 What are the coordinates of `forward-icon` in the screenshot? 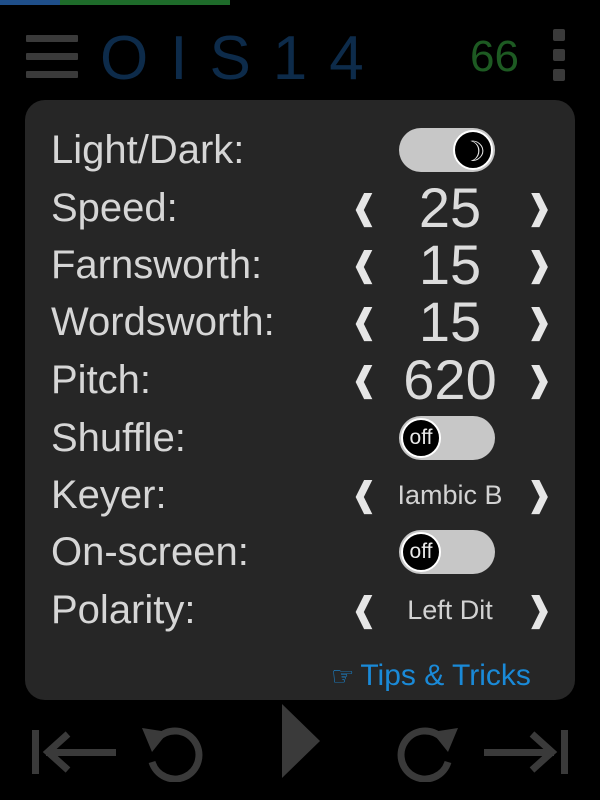 It's located at (426, 752).